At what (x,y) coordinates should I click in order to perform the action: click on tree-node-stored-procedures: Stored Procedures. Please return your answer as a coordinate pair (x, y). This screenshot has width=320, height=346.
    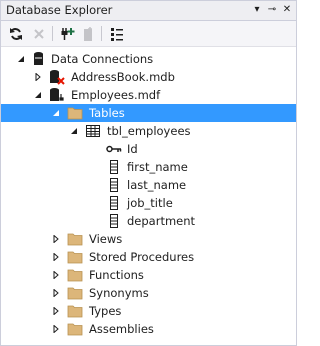
    Looking at the image, I should click on (148, 257).